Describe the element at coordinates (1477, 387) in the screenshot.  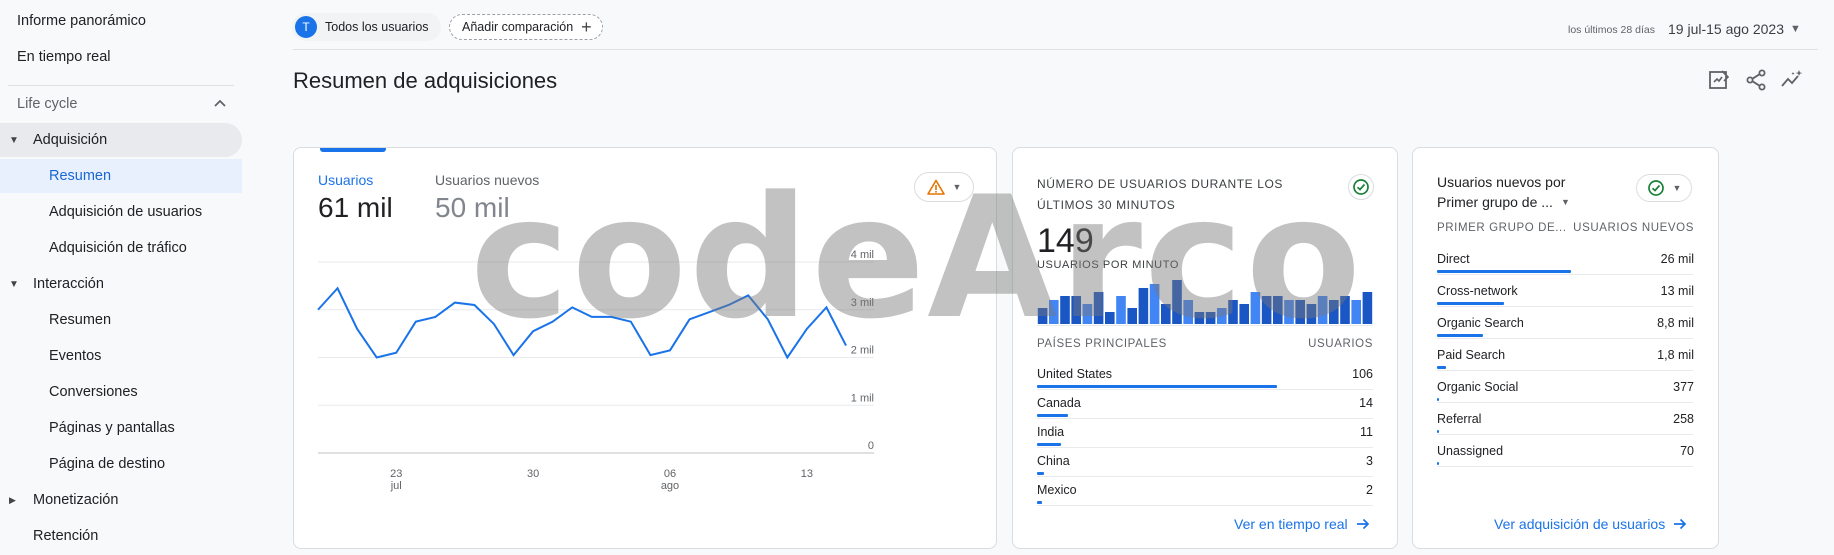
I see `table-row-label: Organic Social` at that location.